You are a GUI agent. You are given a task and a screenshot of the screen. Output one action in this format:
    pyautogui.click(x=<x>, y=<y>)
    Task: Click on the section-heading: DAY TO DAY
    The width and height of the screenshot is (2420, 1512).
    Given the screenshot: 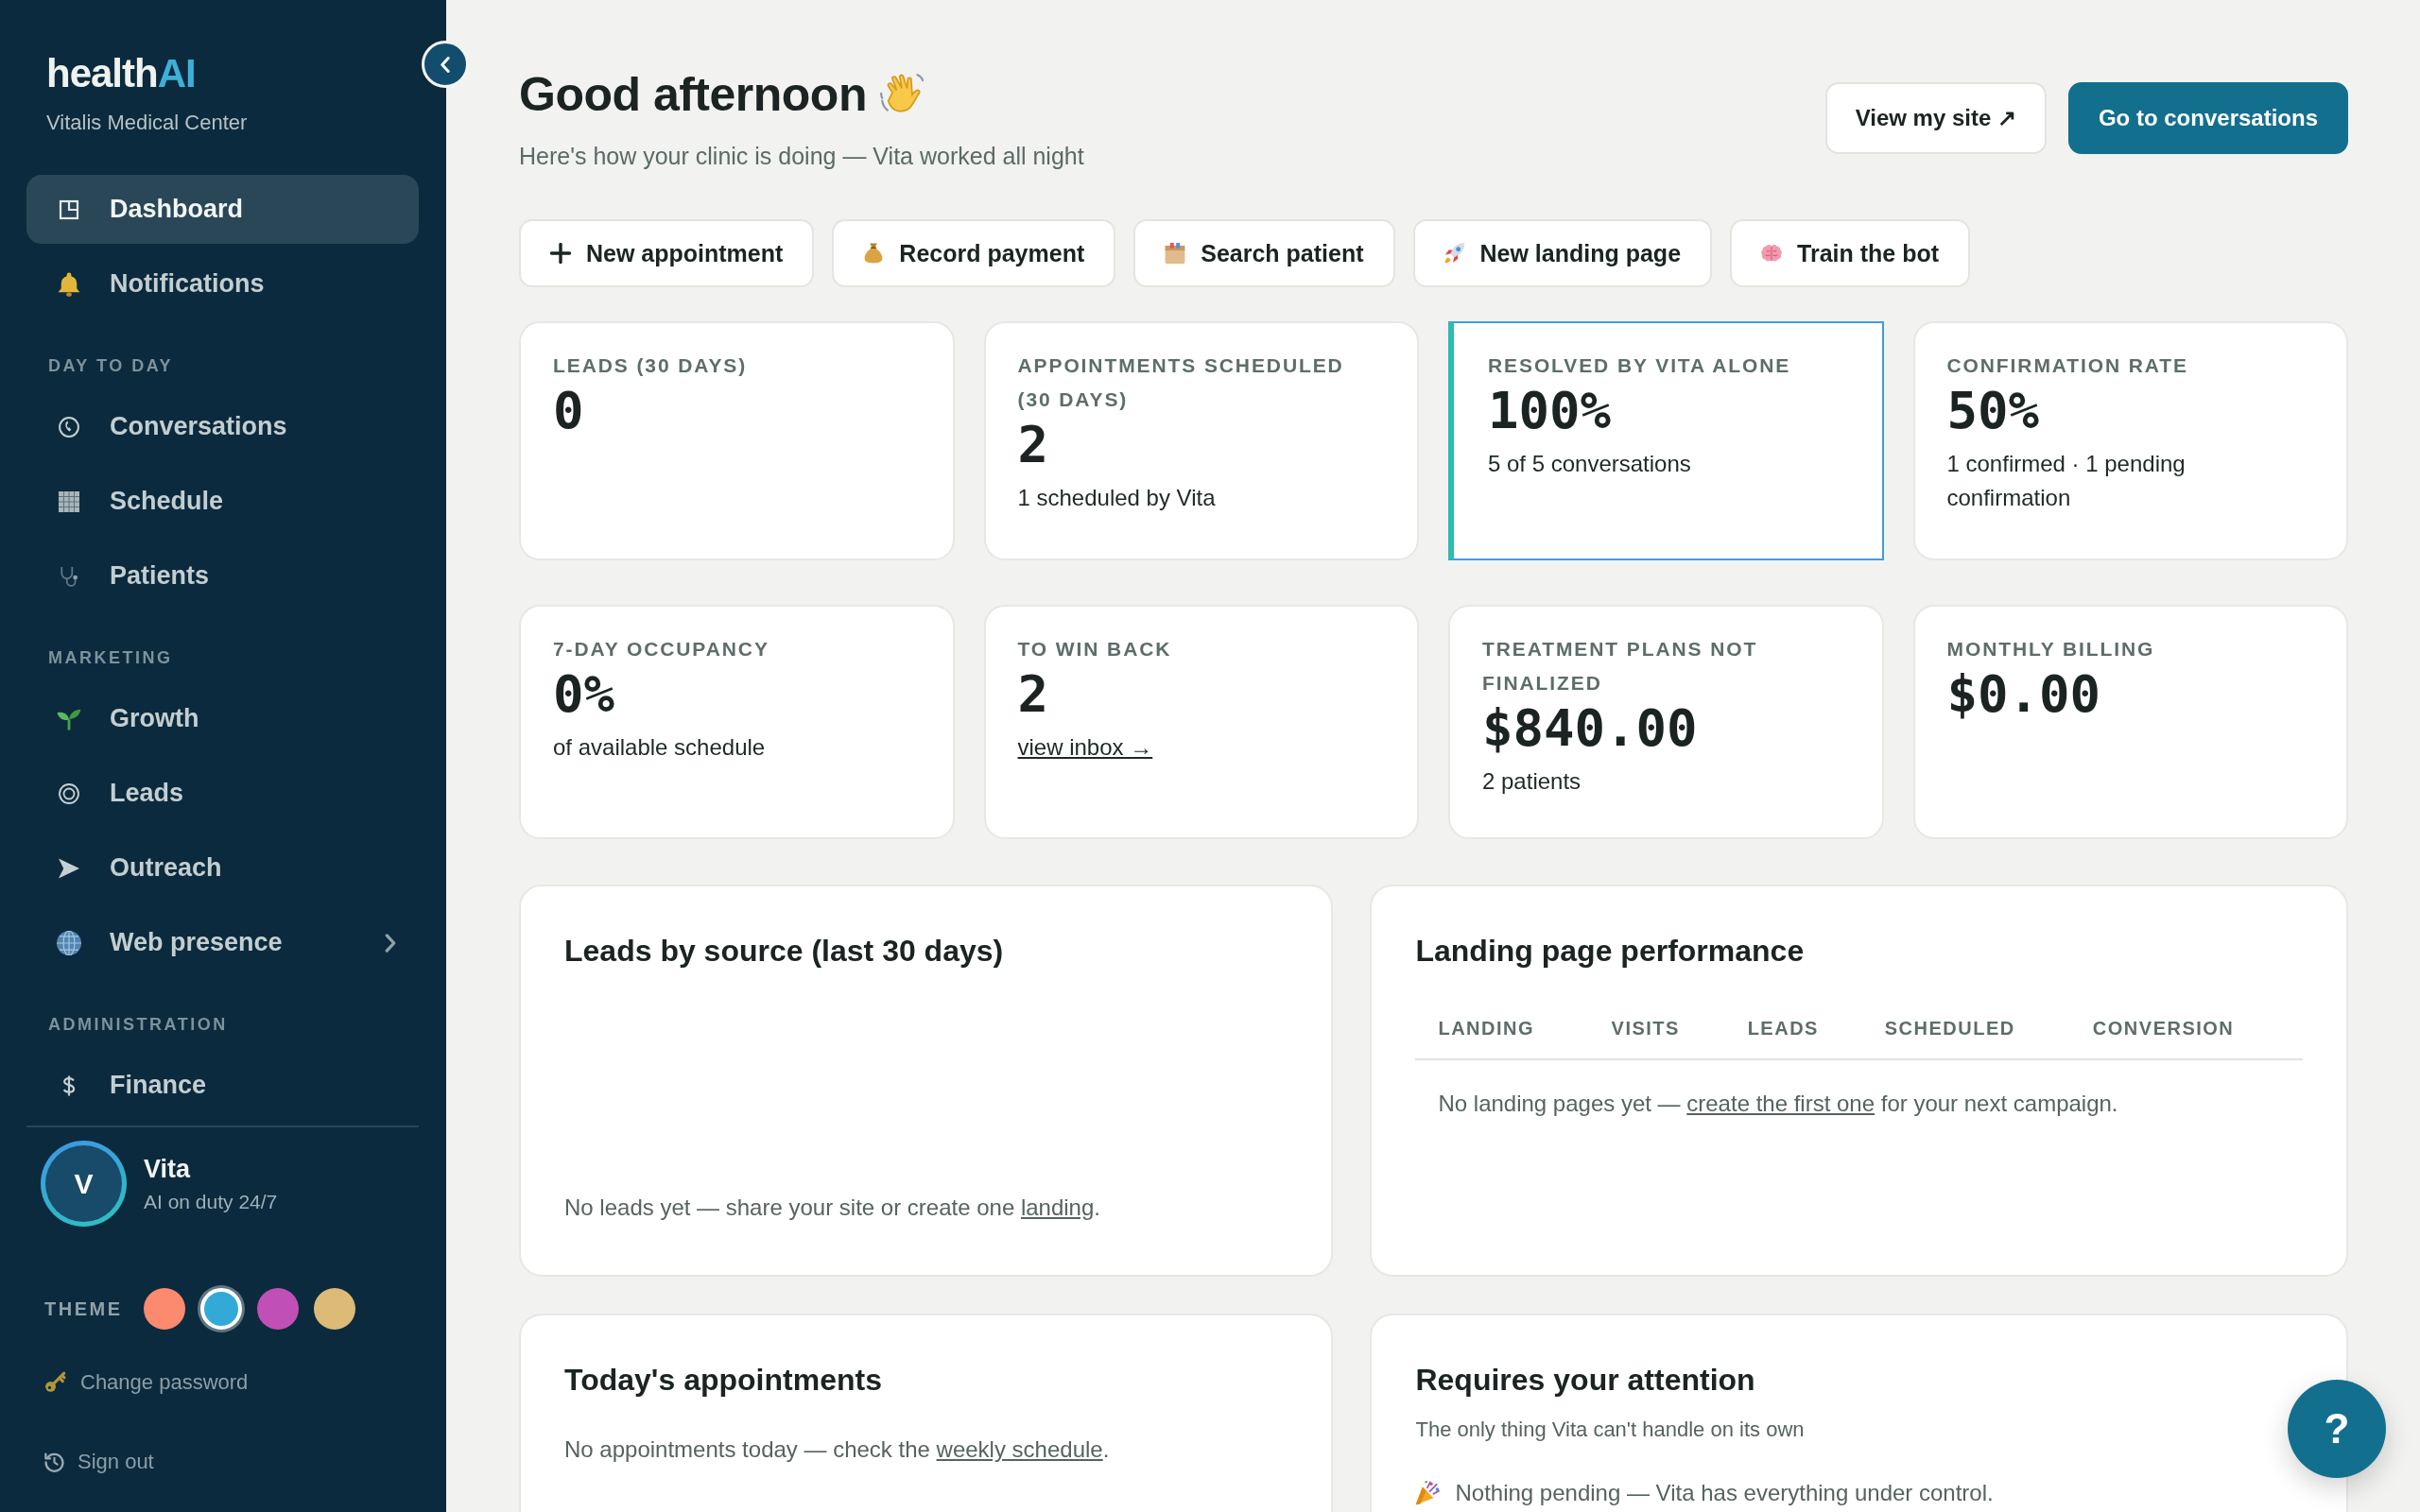 What is the action you would take?
    pyautogui.click(x=111, y=366)
    